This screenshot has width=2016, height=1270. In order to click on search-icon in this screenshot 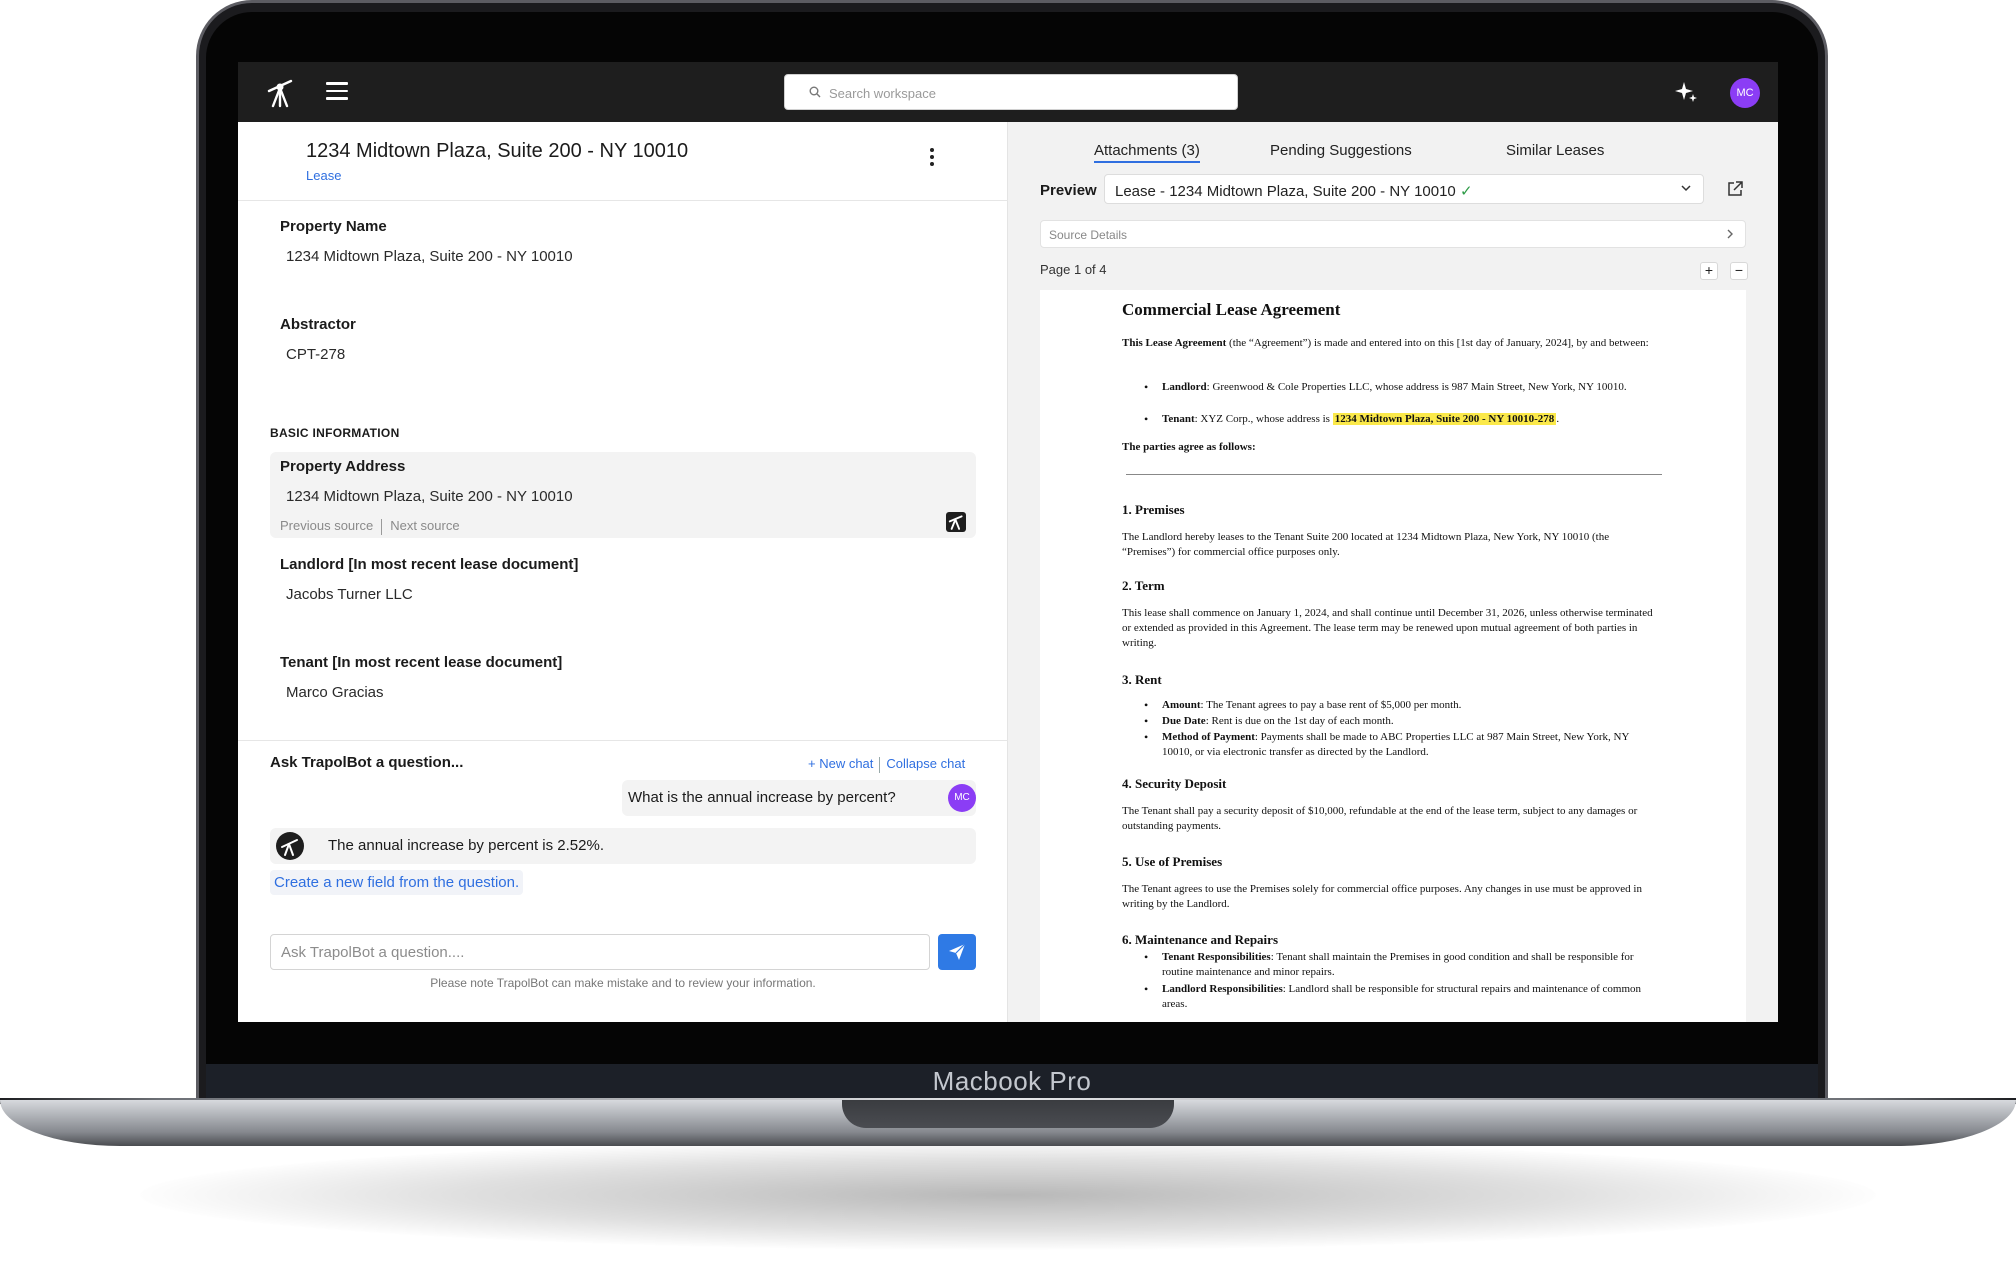, I will do `click(815, 92)`.